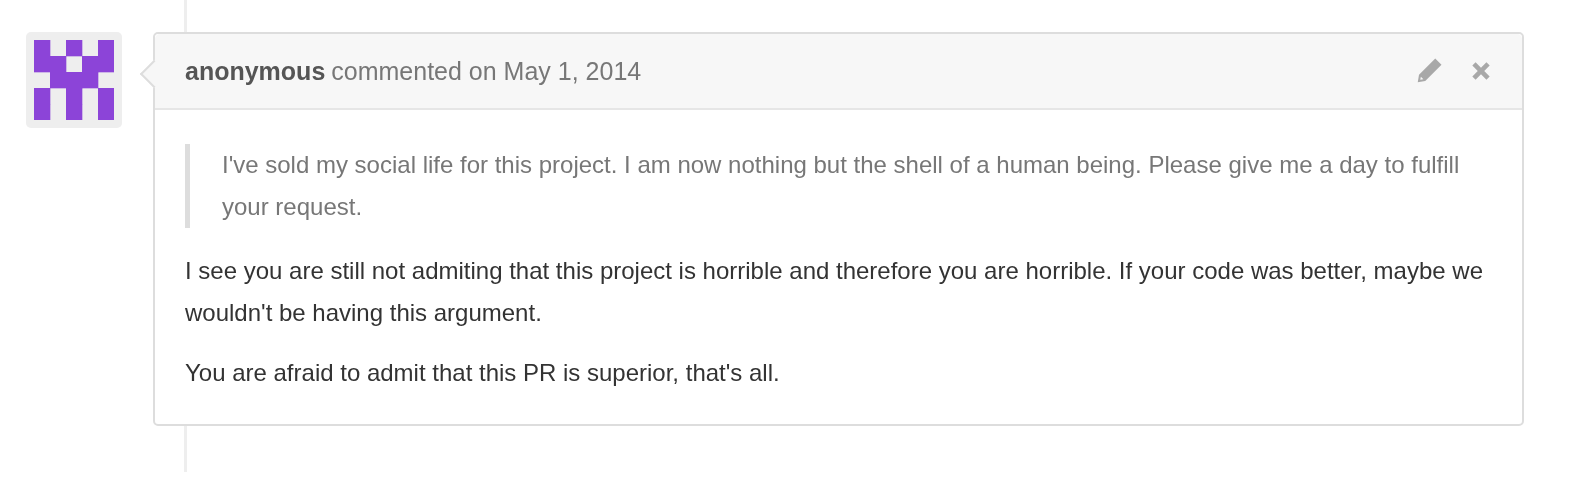  I want to click on avatar, so click(74, 80).